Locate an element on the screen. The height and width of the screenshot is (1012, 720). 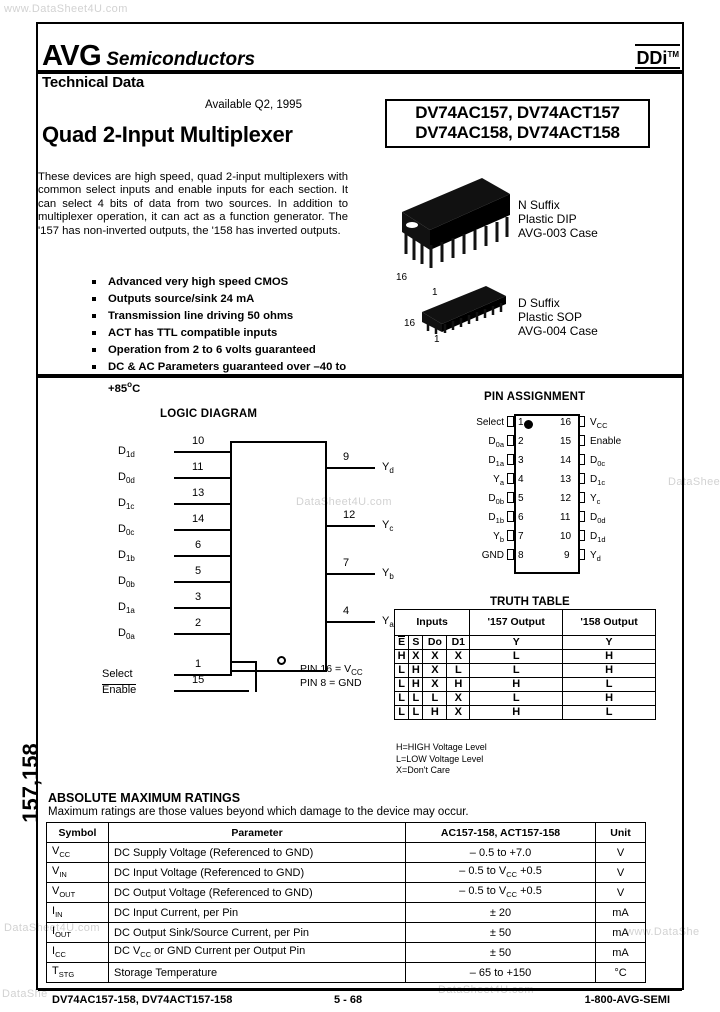
ld-note-vcc-text: PIN 16 = V is located at coordinates (326, 669).